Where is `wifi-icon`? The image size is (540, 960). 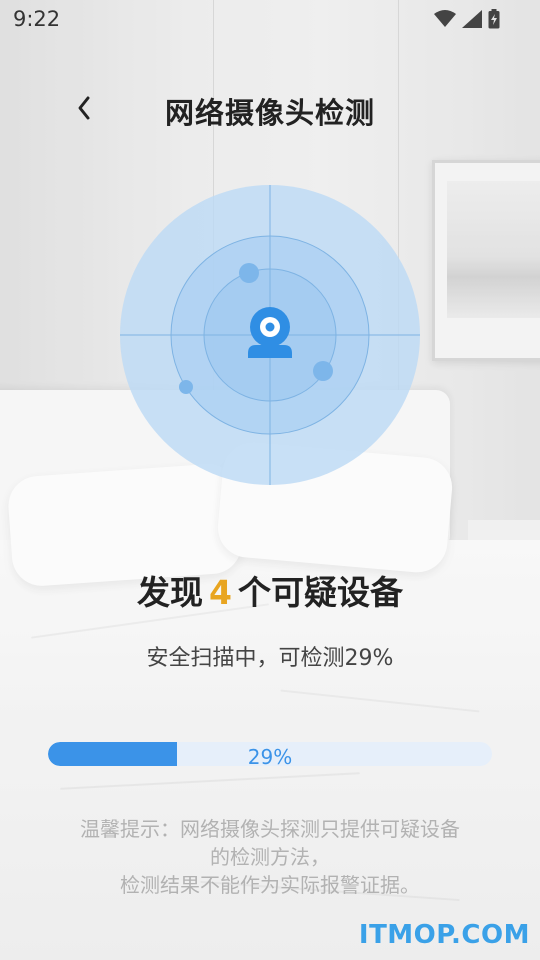
wifi-icon is located at coordinates (445, 18).